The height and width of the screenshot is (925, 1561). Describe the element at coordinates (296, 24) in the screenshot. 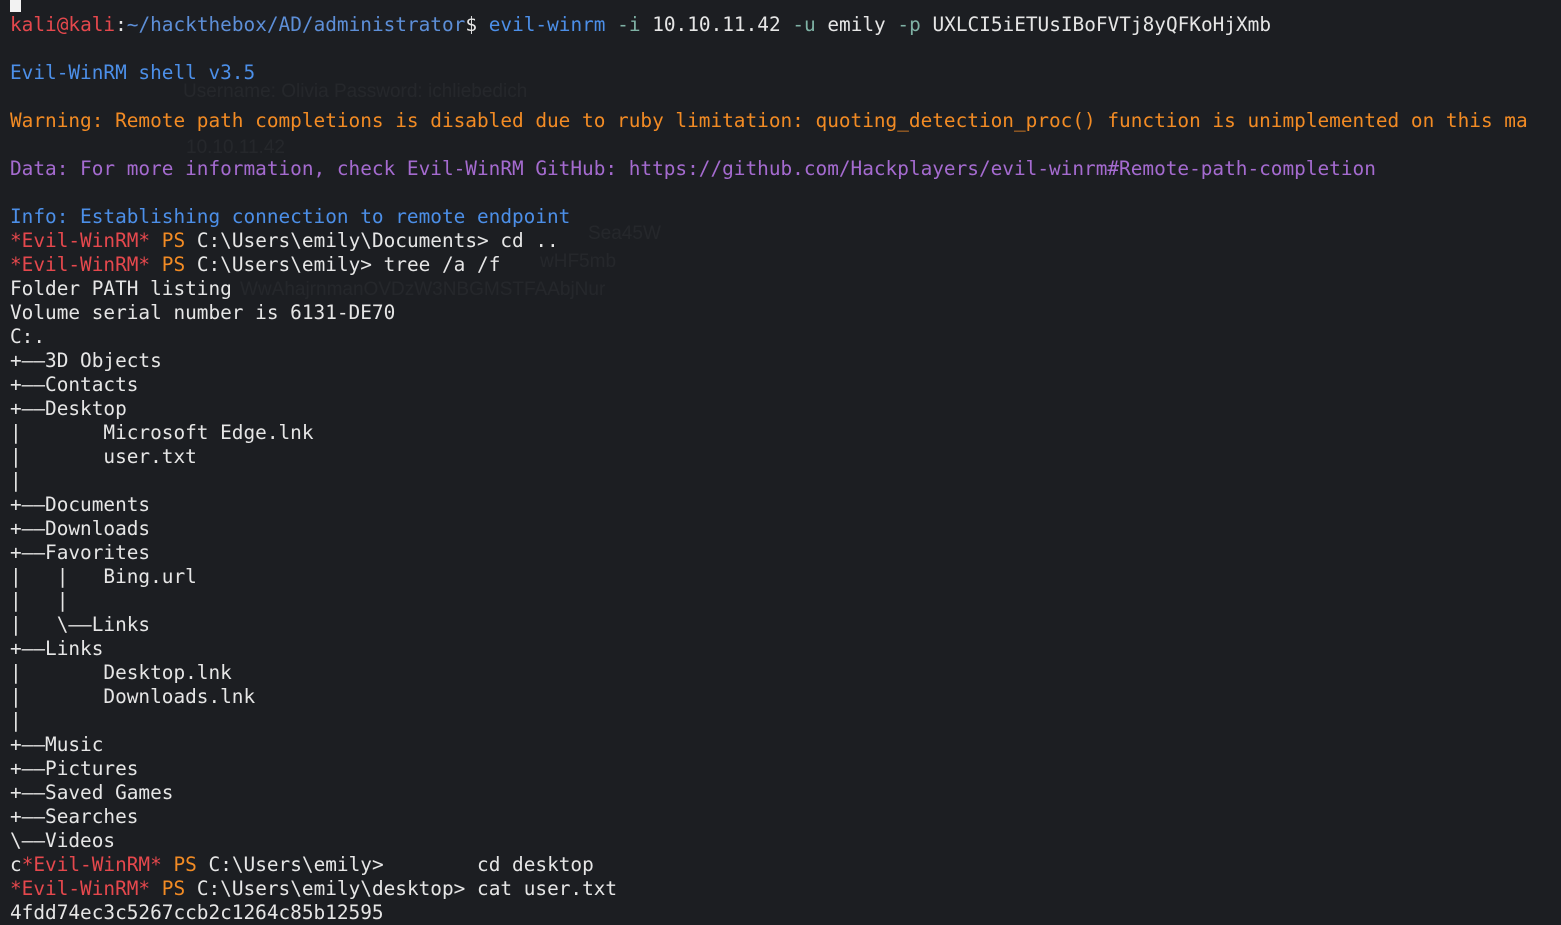

I see `prompt-path: ~/hackthebox/AD/administrator` at that location.